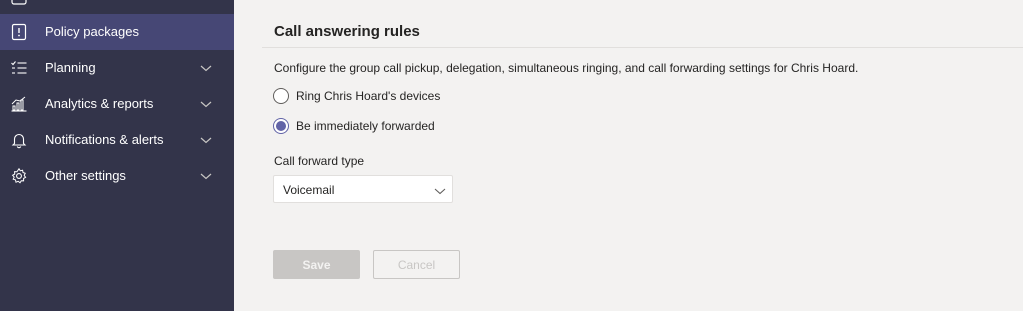 The image size is (1023, 311). Describe the element at coordinates (642, 47) in the screenshot. I see `divider` at that location.